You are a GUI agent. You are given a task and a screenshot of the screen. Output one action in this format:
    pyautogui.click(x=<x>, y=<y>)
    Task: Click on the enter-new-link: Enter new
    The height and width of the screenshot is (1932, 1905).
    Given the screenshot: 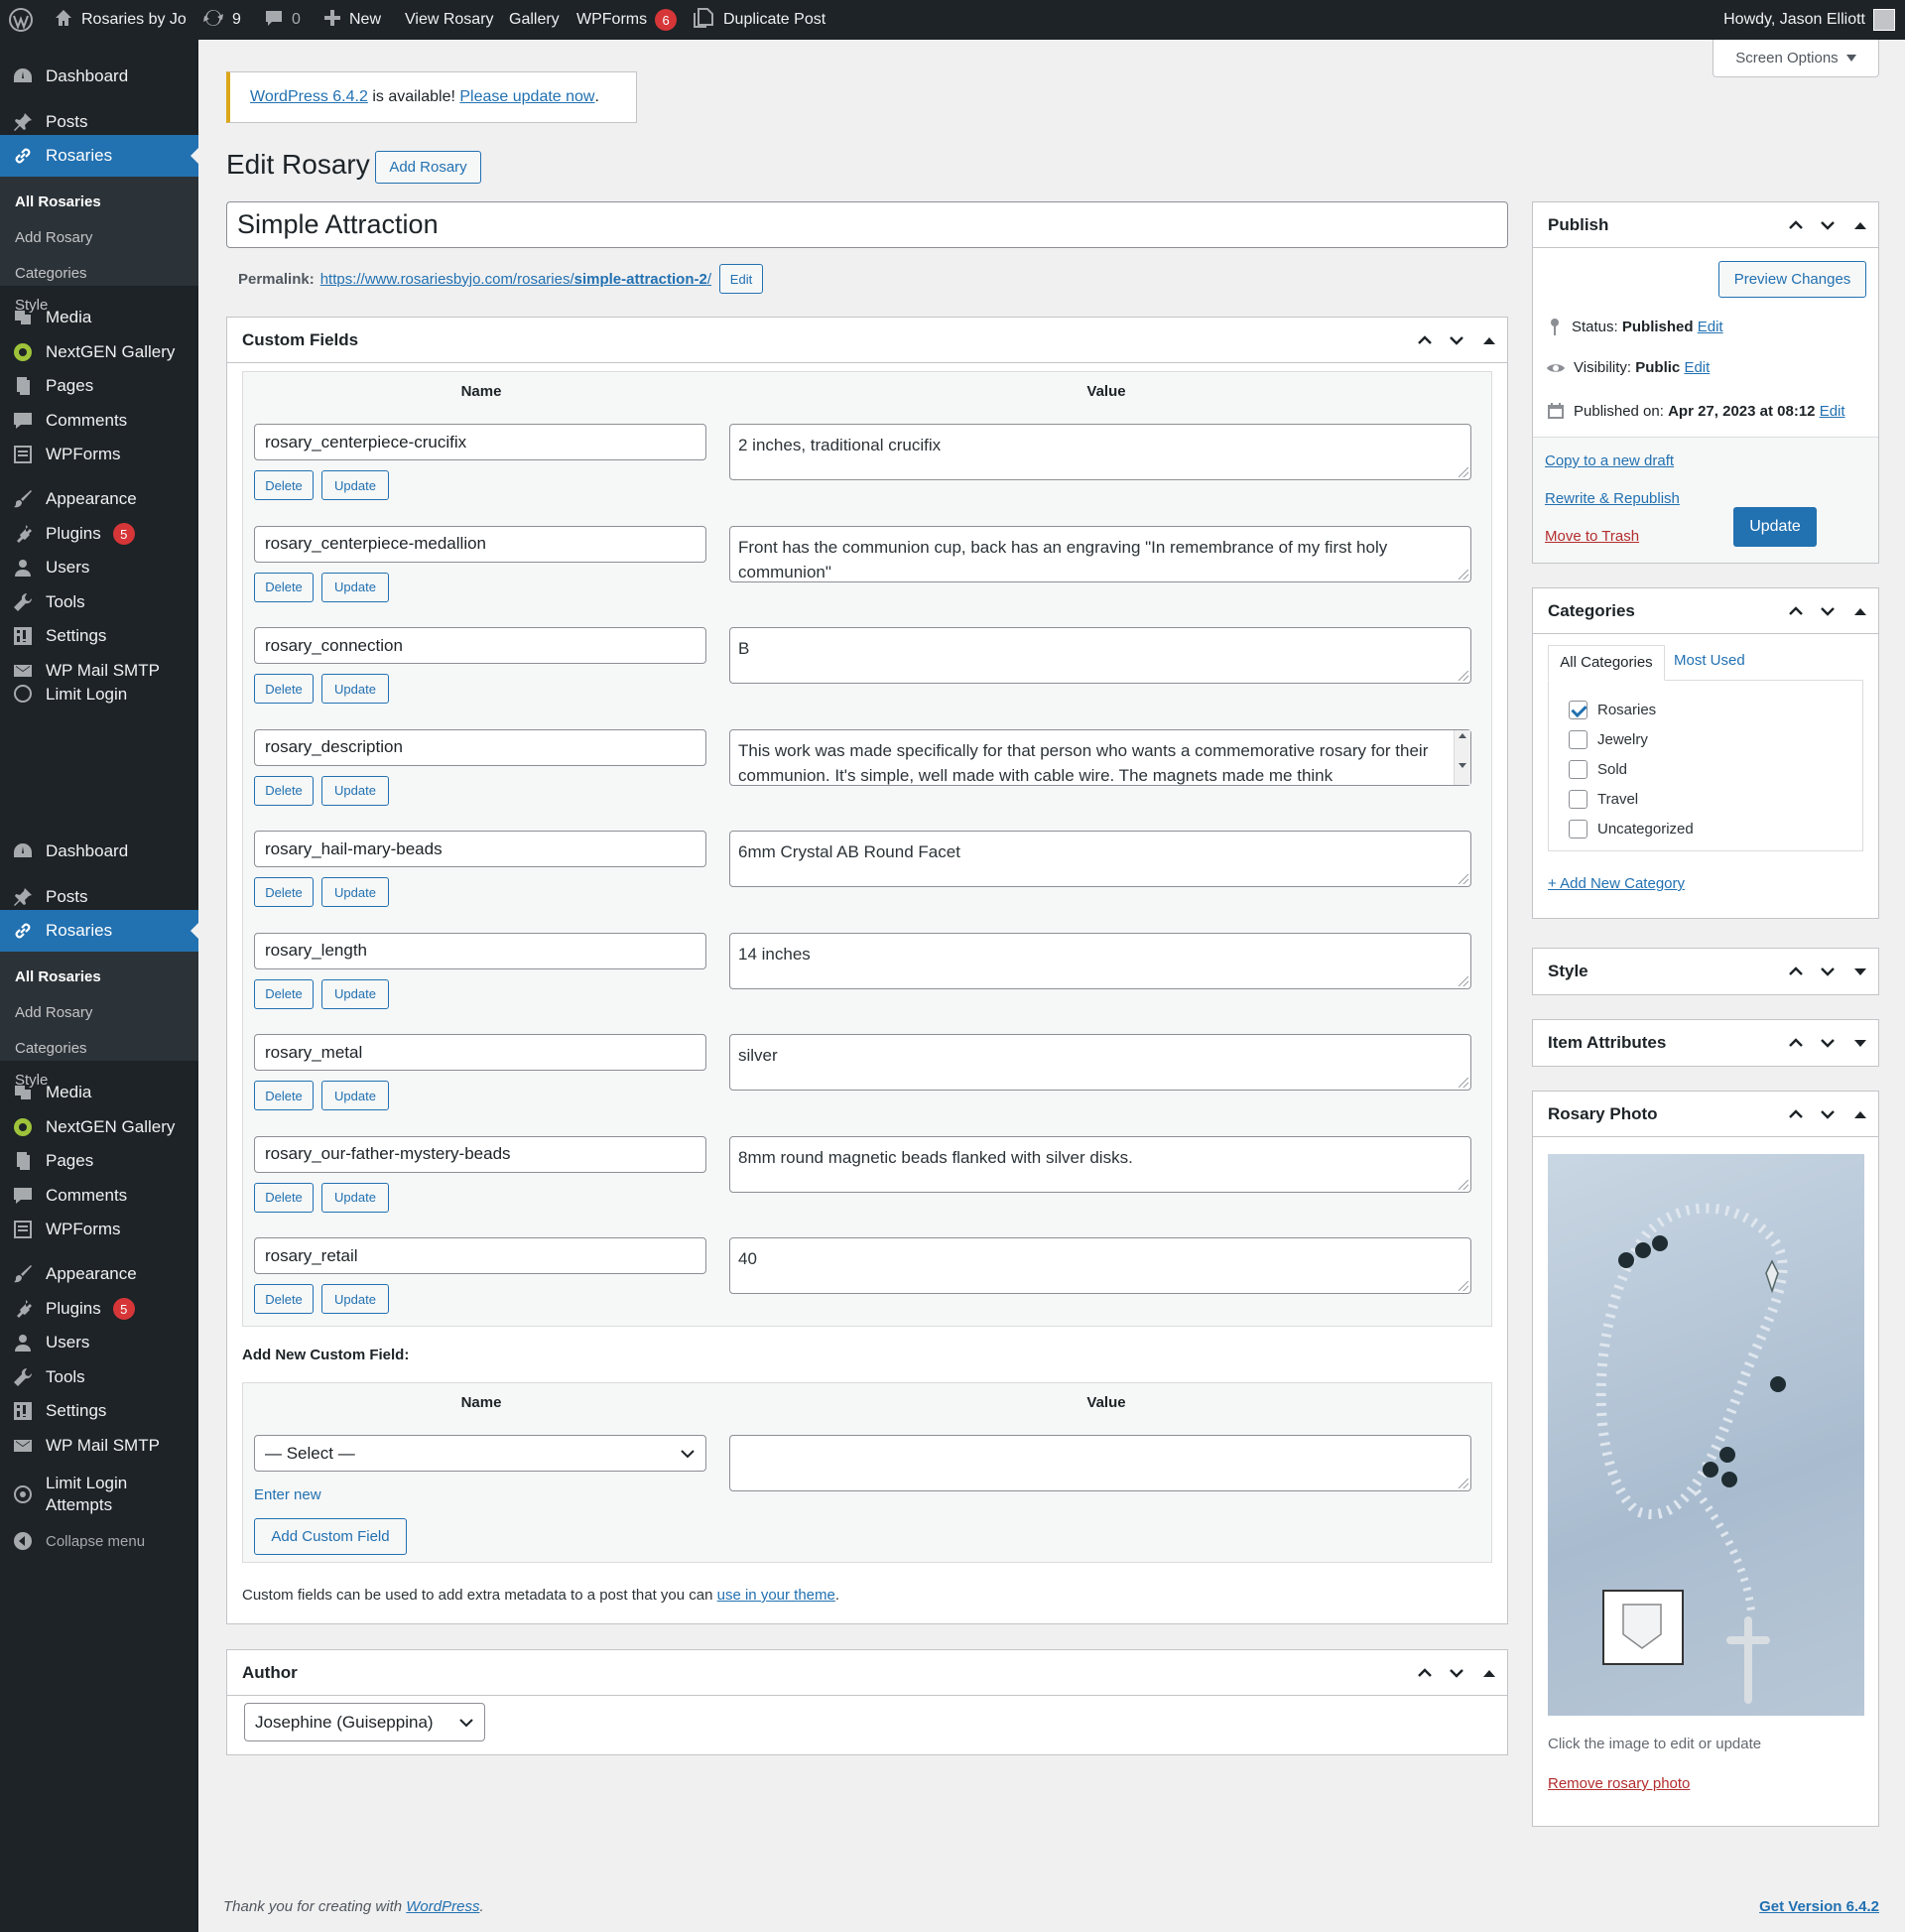 What is the action you would take?
    pyautogui.click(x=287, y=1495)
    